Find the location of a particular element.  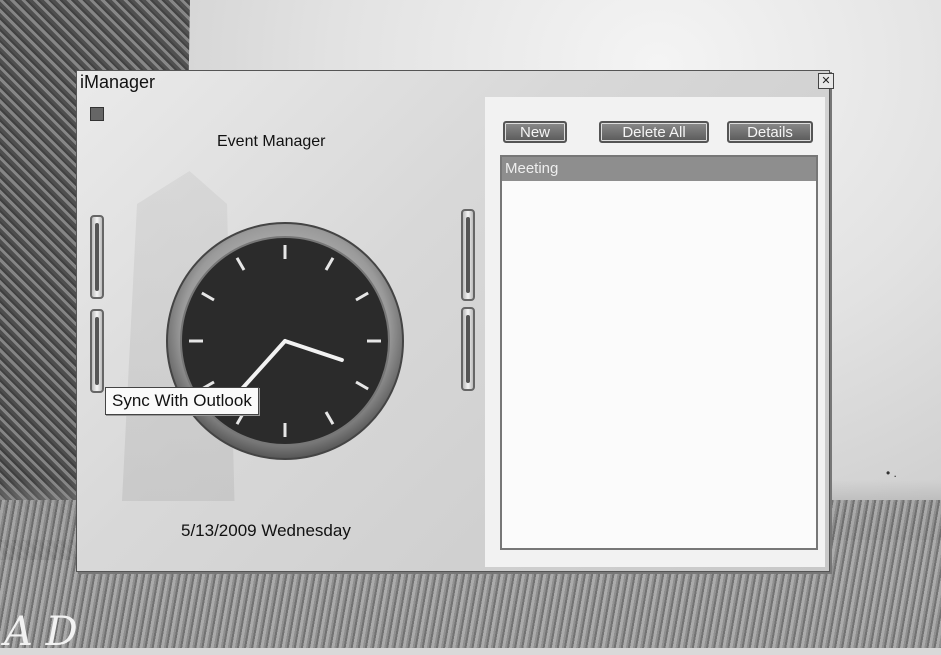

clock-face is located at coordinates (285, 341).